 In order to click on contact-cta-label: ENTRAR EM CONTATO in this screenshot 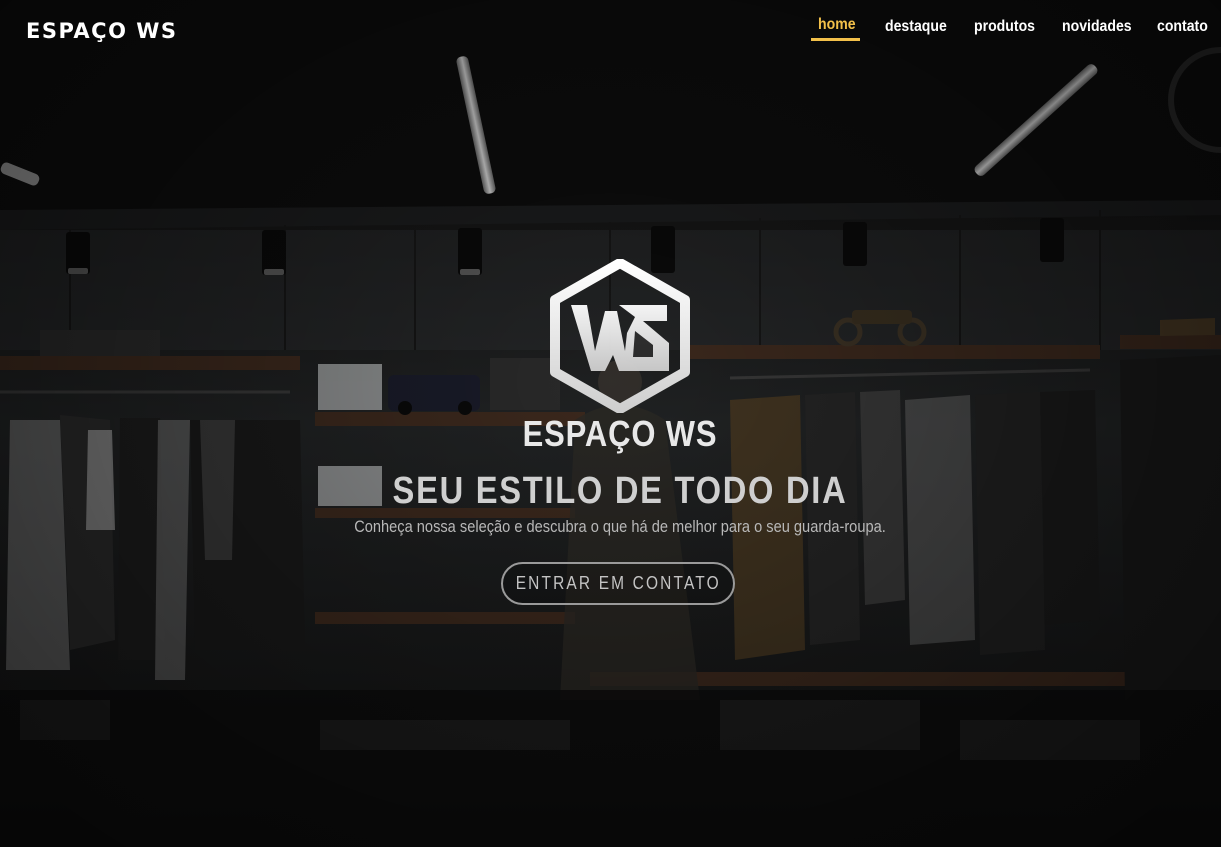, I will do `click(618, 583)`.